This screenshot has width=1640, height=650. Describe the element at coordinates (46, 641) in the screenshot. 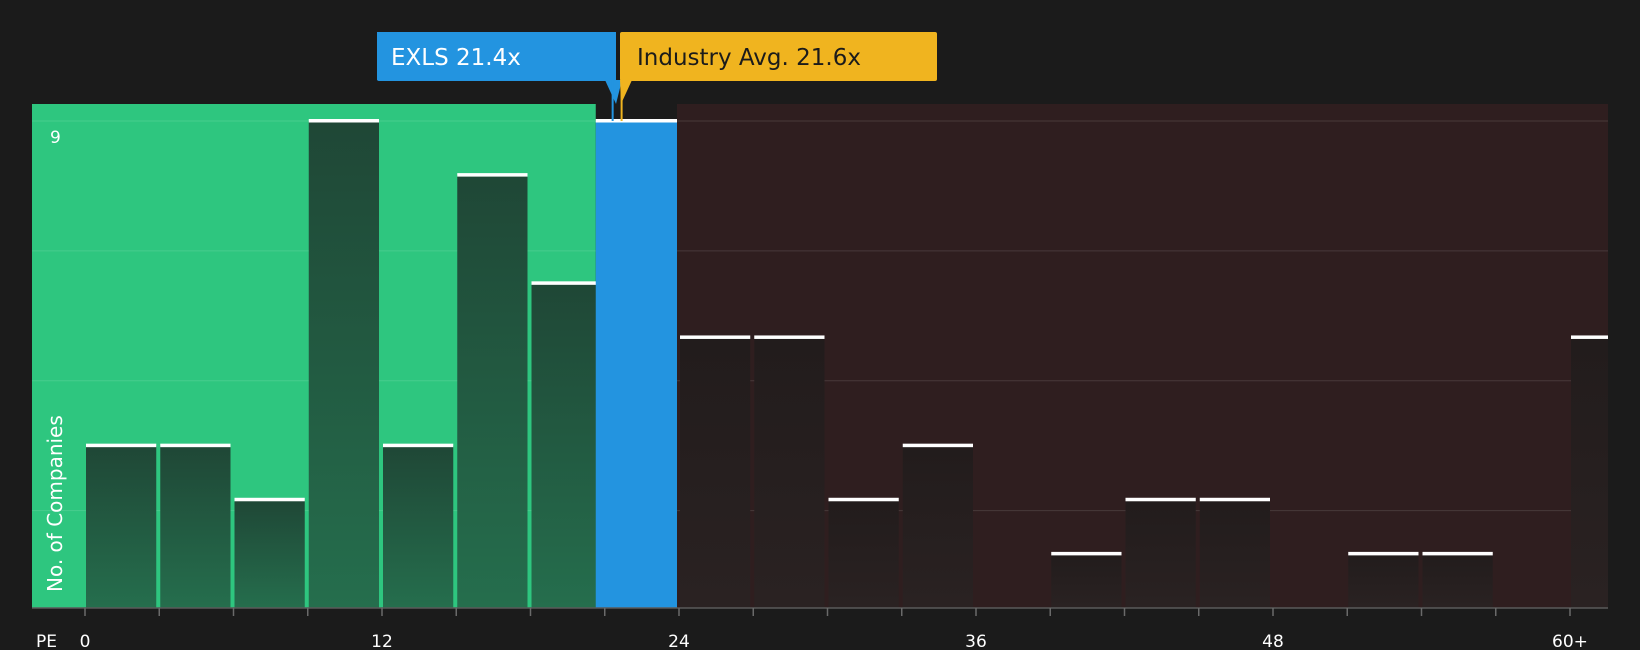

I see `x-axis-label: PE` at that location.